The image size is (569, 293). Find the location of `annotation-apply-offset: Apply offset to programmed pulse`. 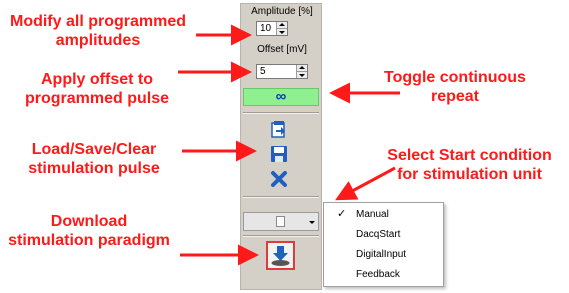

annotation-apply-offset: Apply offset to programmed pulse is located at coordinates (97, 89).